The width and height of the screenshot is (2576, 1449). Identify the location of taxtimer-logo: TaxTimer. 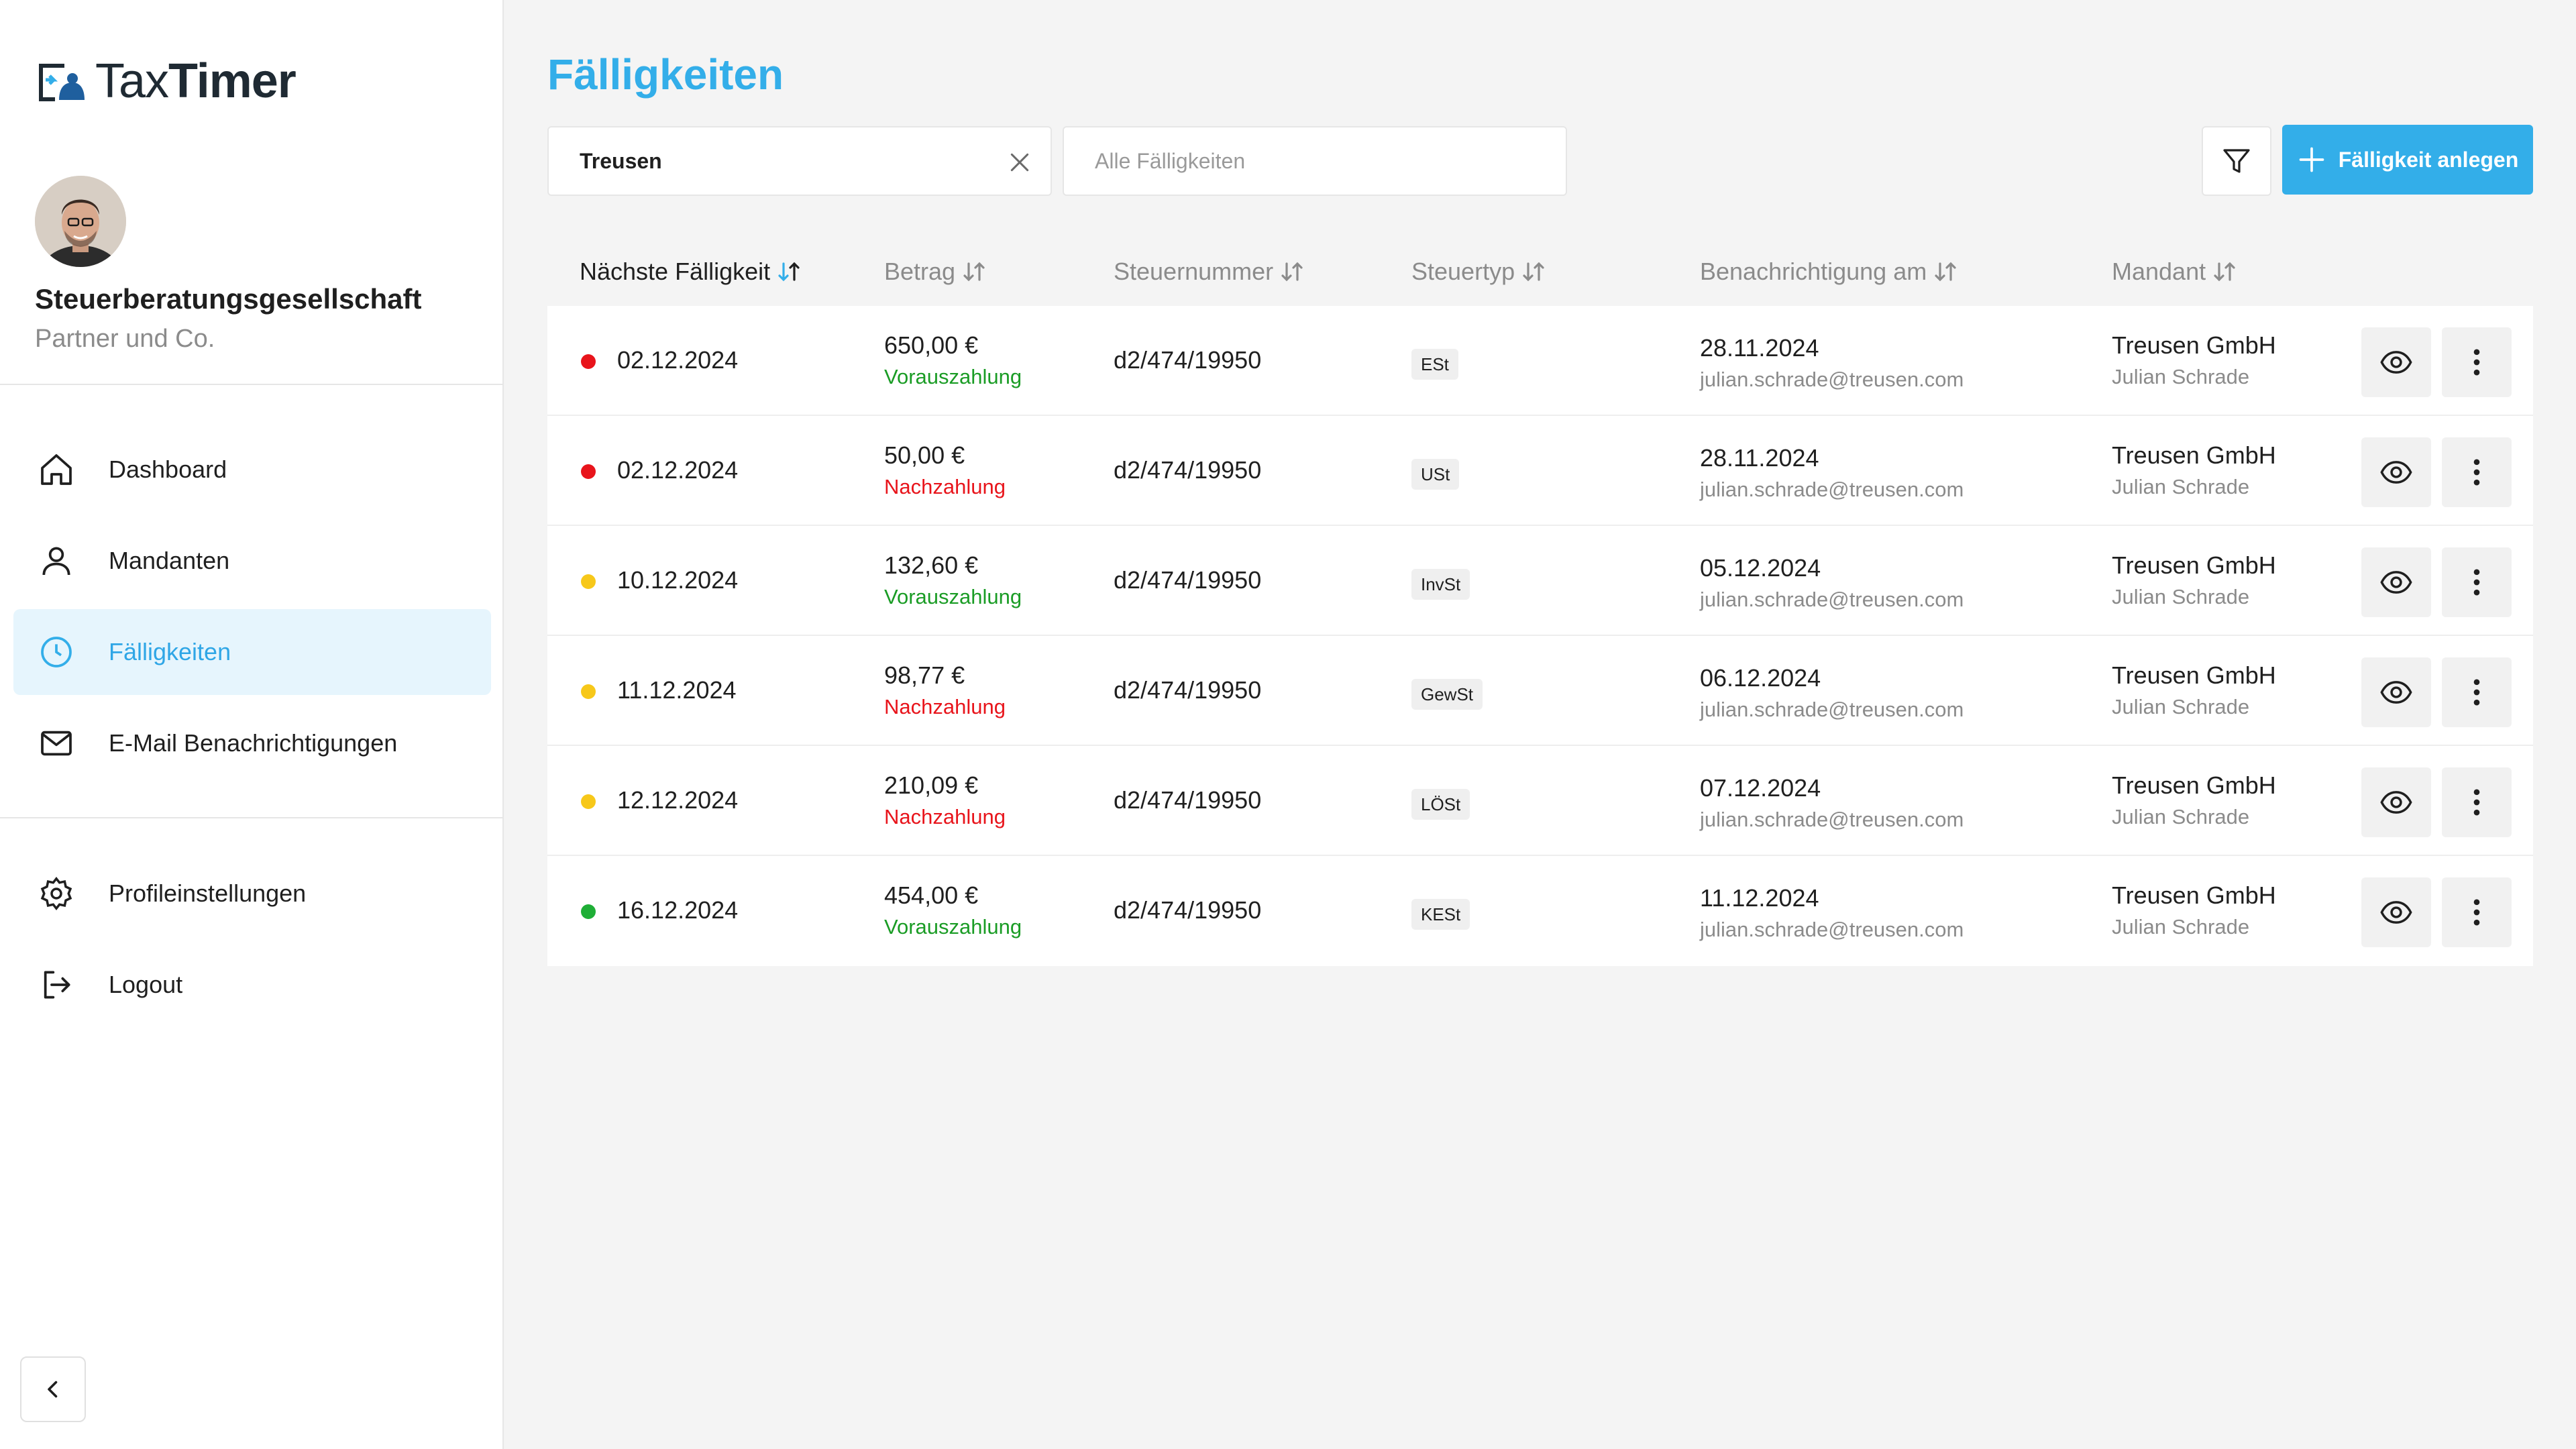
(166, 81).